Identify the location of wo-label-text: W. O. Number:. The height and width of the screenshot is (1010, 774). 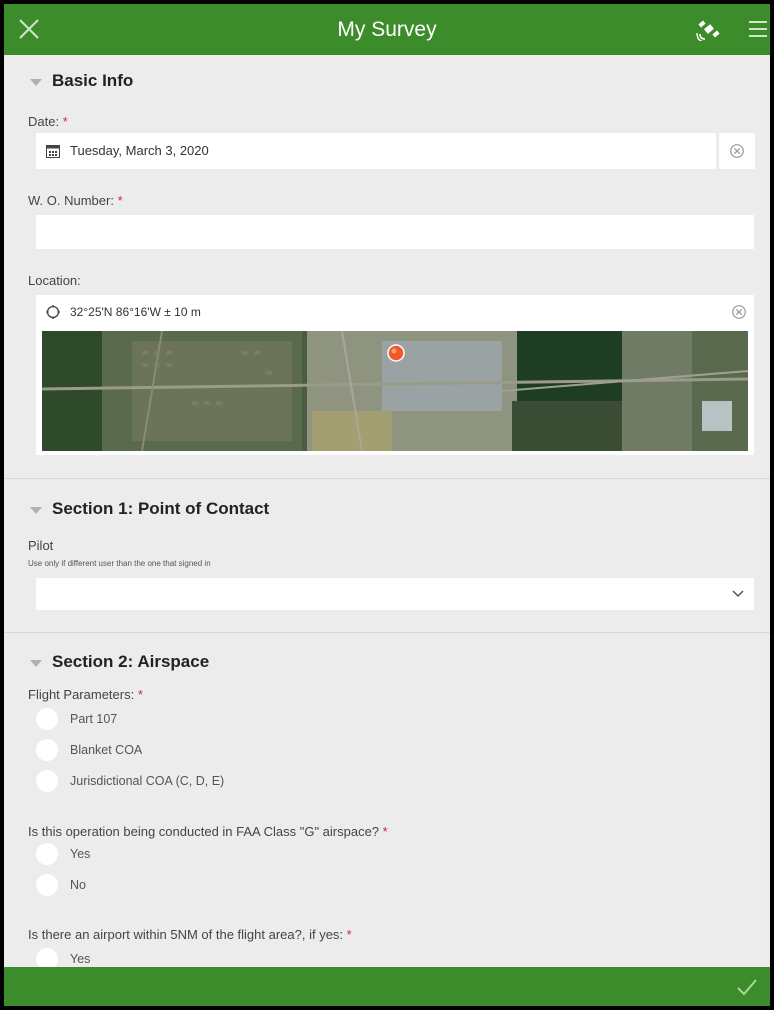
(71, 200).